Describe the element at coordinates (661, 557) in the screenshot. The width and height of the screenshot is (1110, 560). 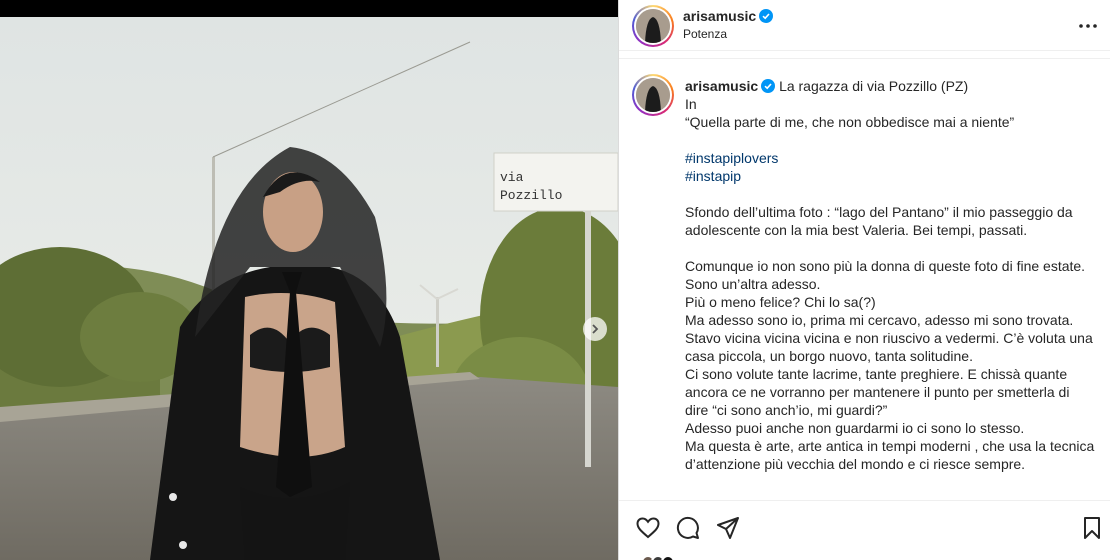
I see `liker-avatars` at that location.